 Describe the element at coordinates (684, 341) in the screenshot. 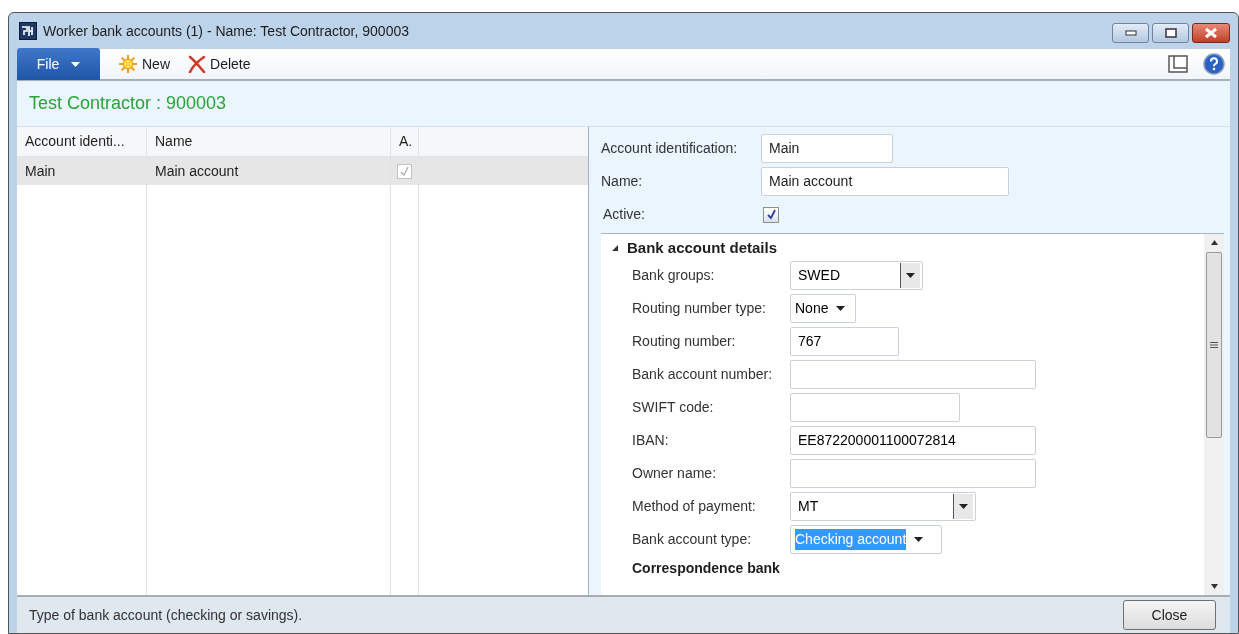

I see `field-label: Routing number:` at that location.